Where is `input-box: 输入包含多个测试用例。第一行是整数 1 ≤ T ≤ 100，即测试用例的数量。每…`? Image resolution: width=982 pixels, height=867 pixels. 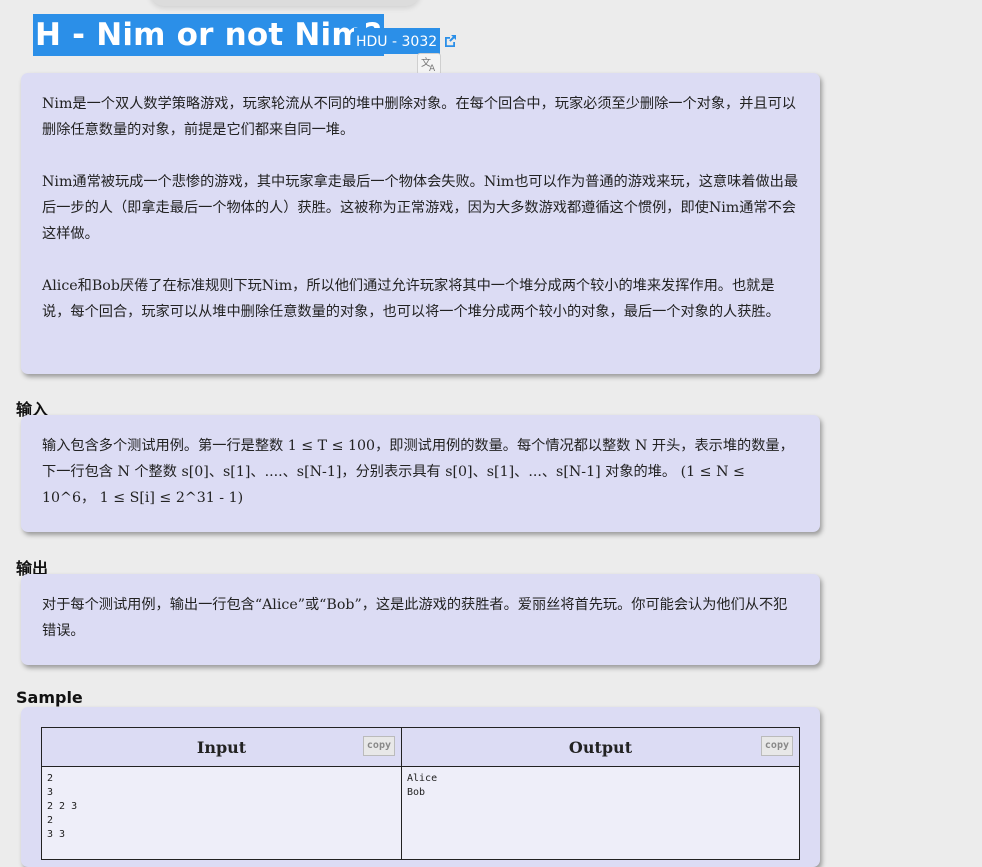 input-box: 输入包含多个测试用例。第一行是整数 1 ≤ T ≤ 100，即测试用例的数量。每… is located at coordinates (420, 473).